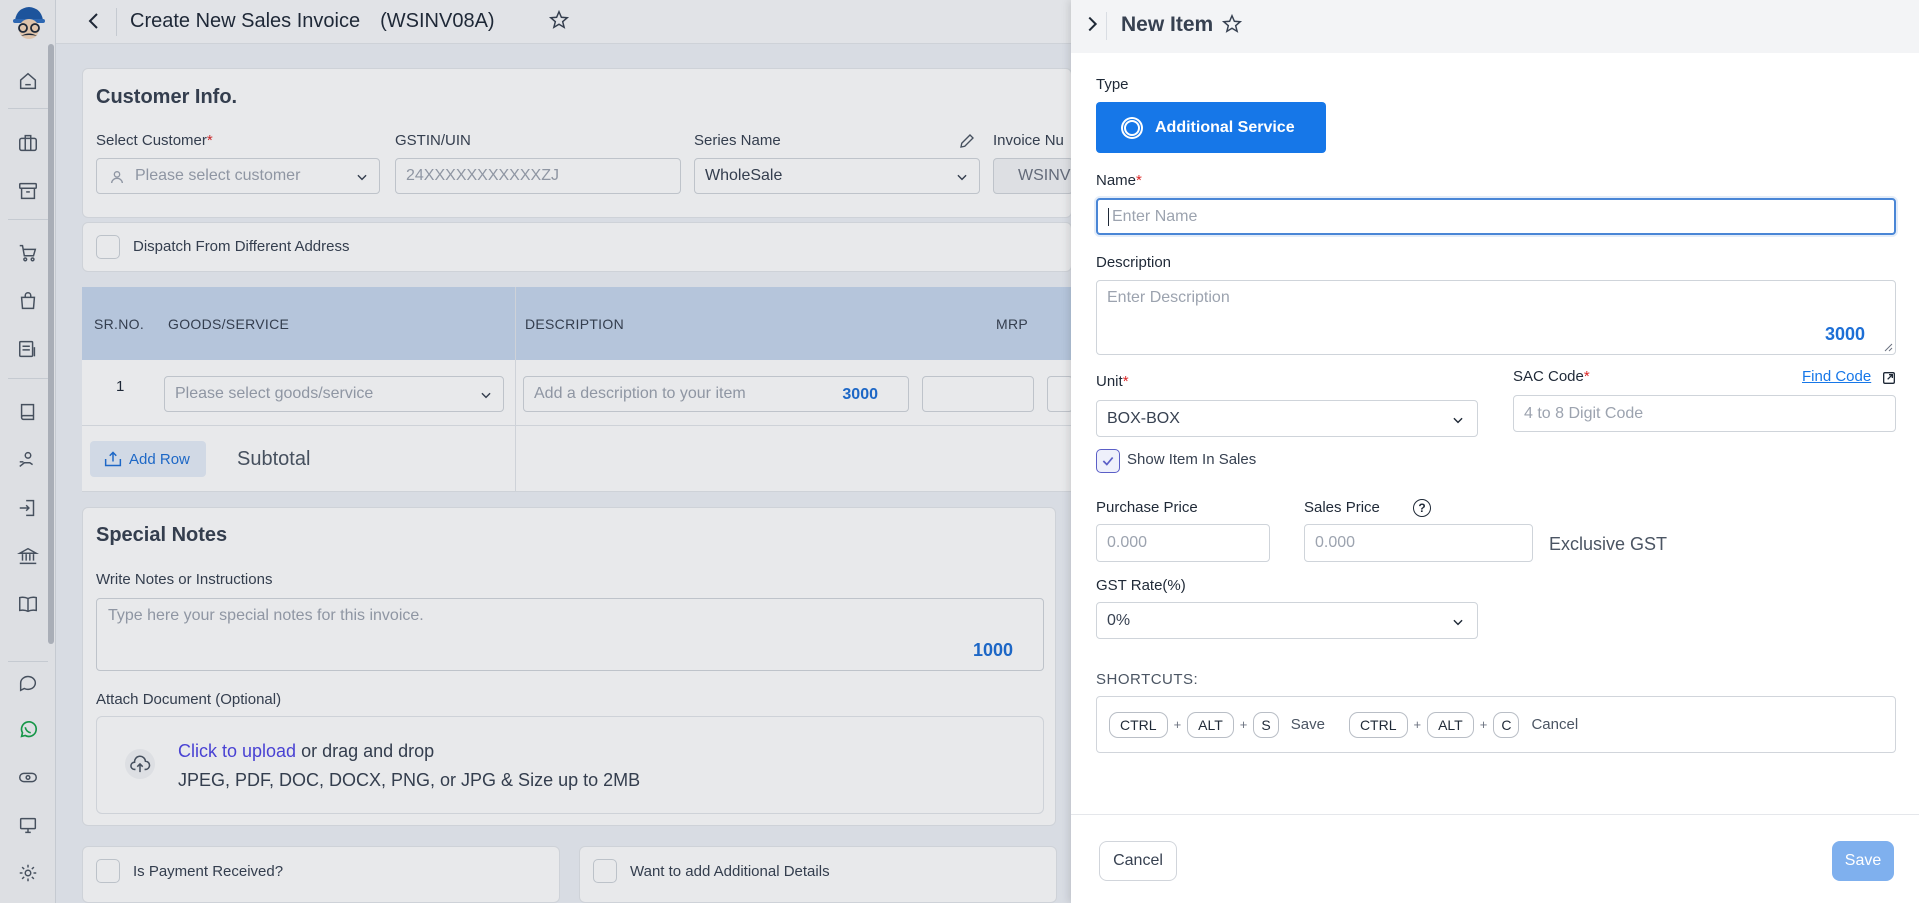  What do you see at coordinates (1132, 127) in the screenshot?
I see `radio-selected-icon` at bounding box center [1132, 127].